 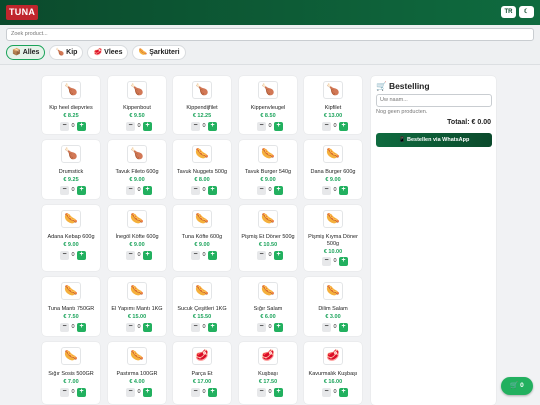 What do you see at coordinates (137, 180) in the screenshot?
I see `product-price: € 9.00` at bounding box center [137, 180].